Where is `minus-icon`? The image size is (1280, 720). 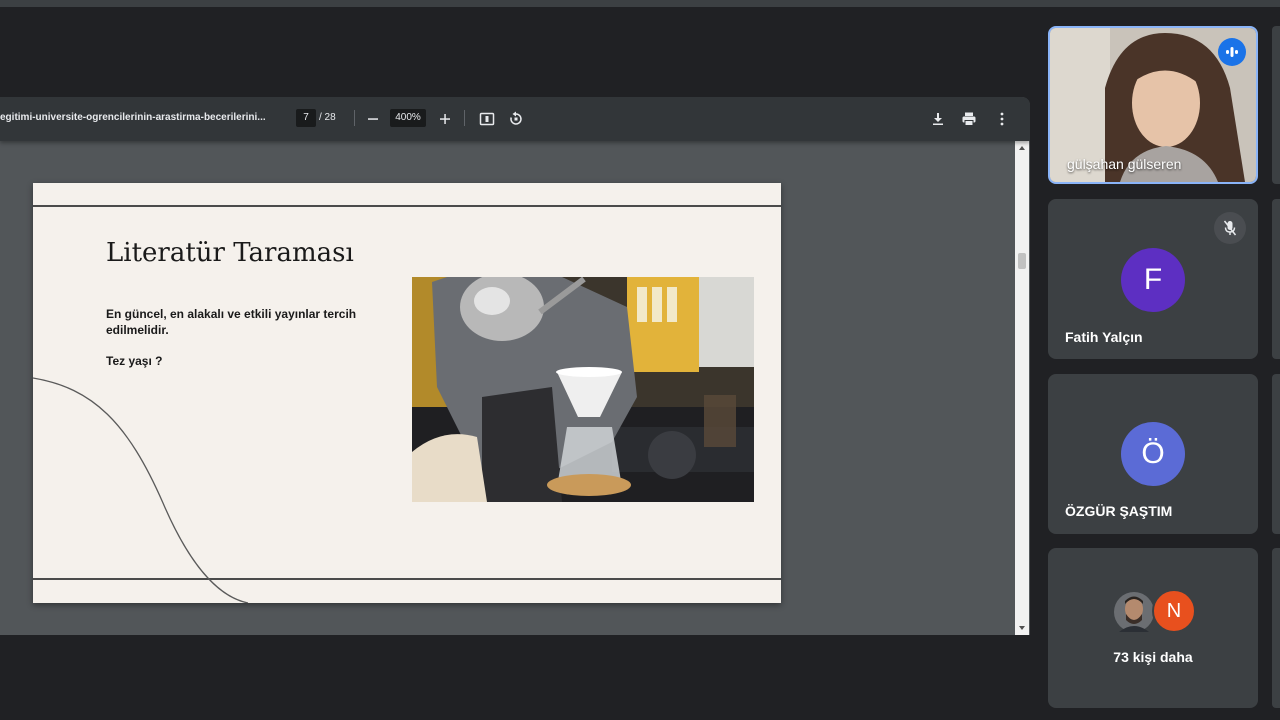 minus-icon is located at coordinates (373, 119).